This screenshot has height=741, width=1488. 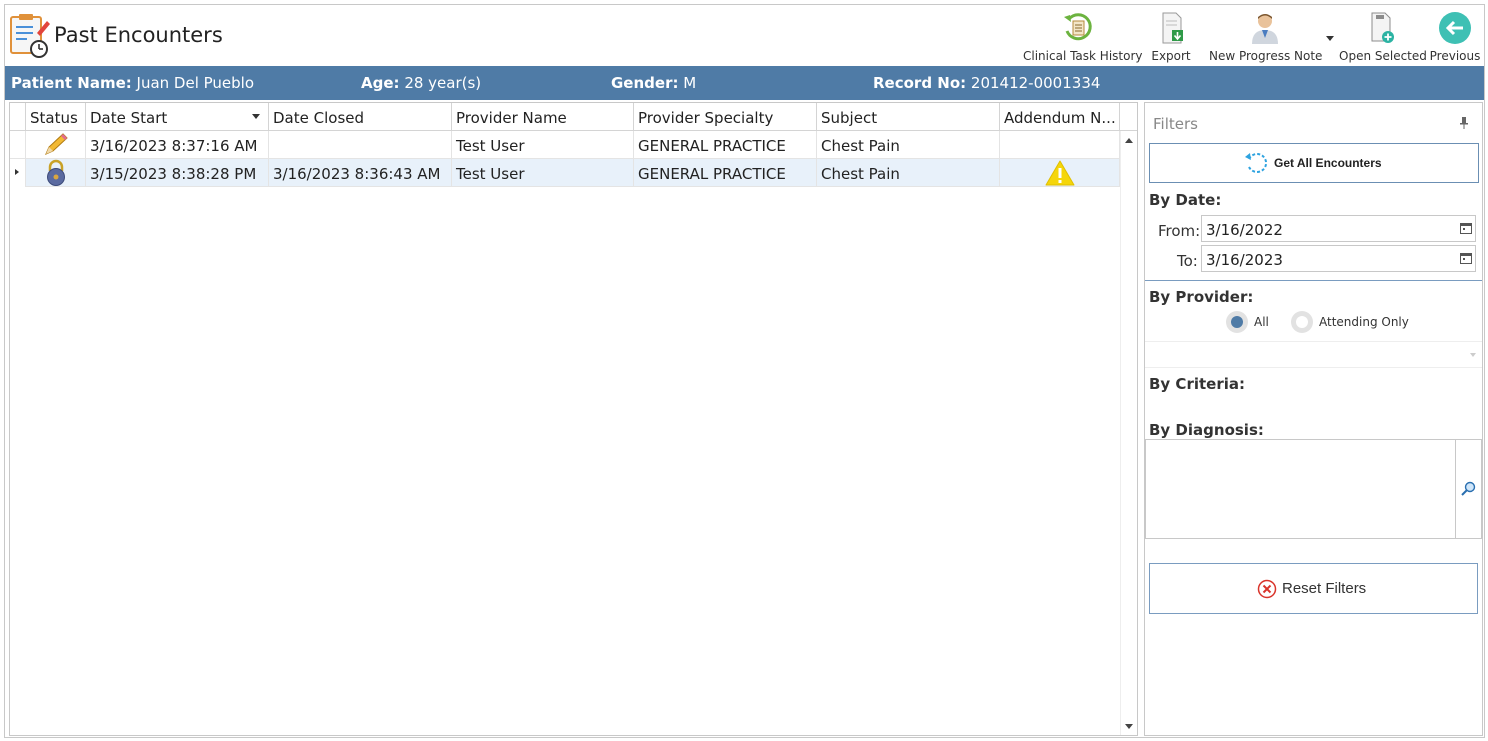 I want to click on patient-record-value: 201412-0001334, so click(x=1035, y=83).